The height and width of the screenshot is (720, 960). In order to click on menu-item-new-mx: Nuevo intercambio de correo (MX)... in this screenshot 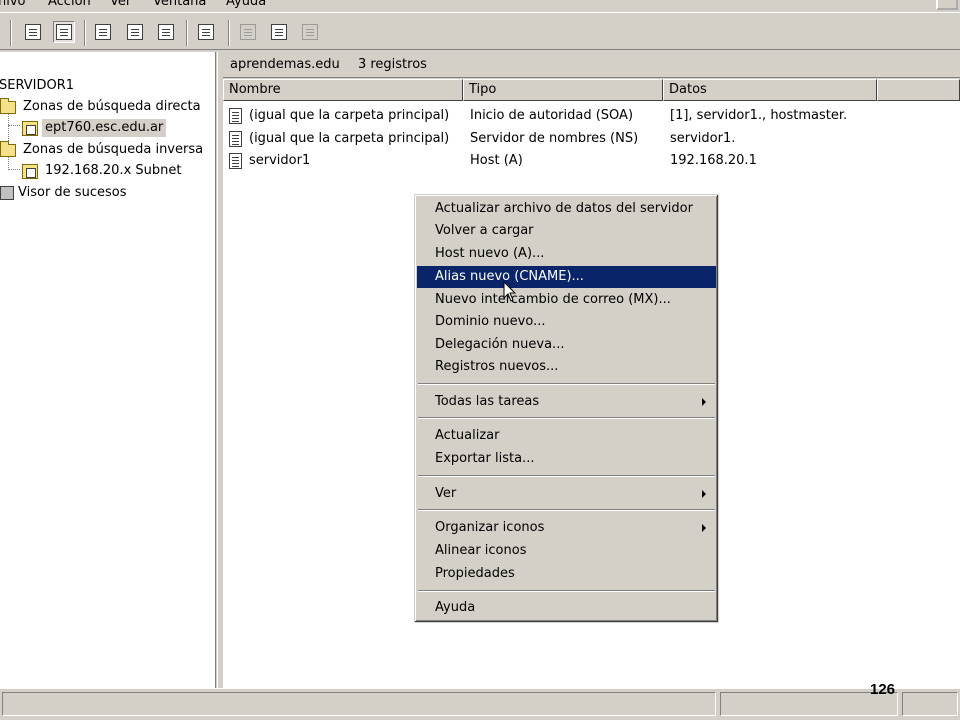, I will do `click(566, 300)`.